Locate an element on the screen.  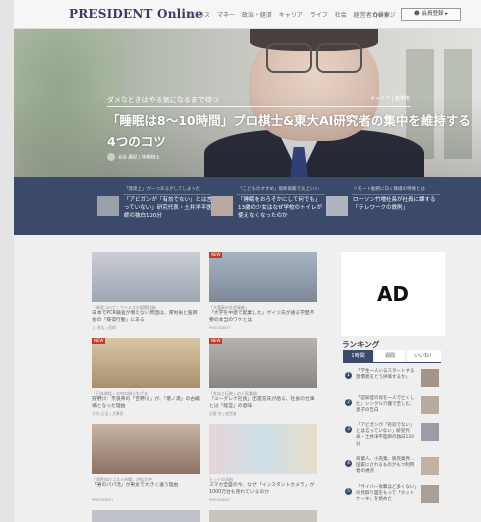
chevron-right-icon: ▸ is located at coordinates (446, 14).